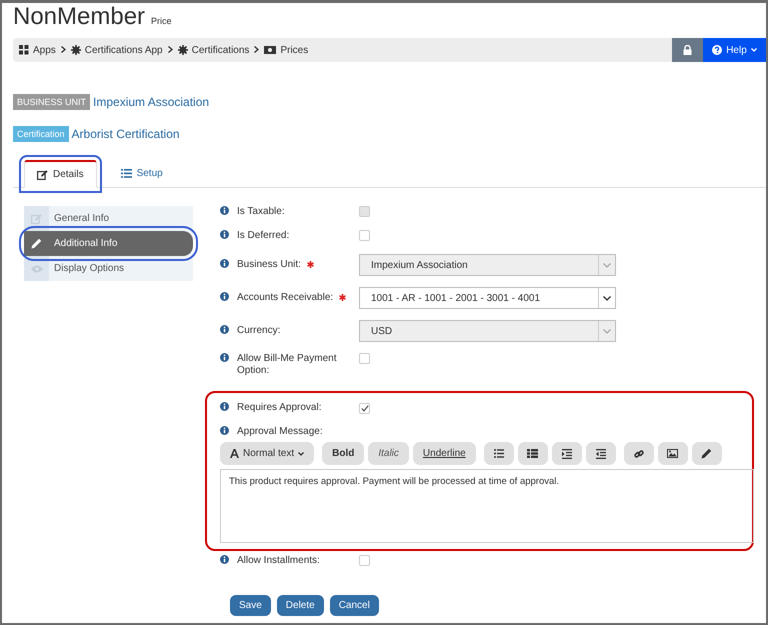 The width and height of the screenshot is (768, 625). What do you see at coordinates (280, 432) in the screenshot?
I see `field-label: Approval Message:` at bounding box center [280, 432].